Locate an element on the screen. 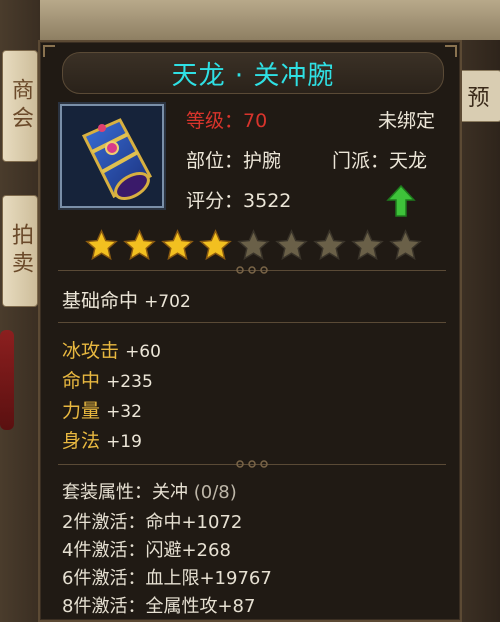 This screenshot has width=500, height=622. level-value: 70 is located at coordinates (255, 121).